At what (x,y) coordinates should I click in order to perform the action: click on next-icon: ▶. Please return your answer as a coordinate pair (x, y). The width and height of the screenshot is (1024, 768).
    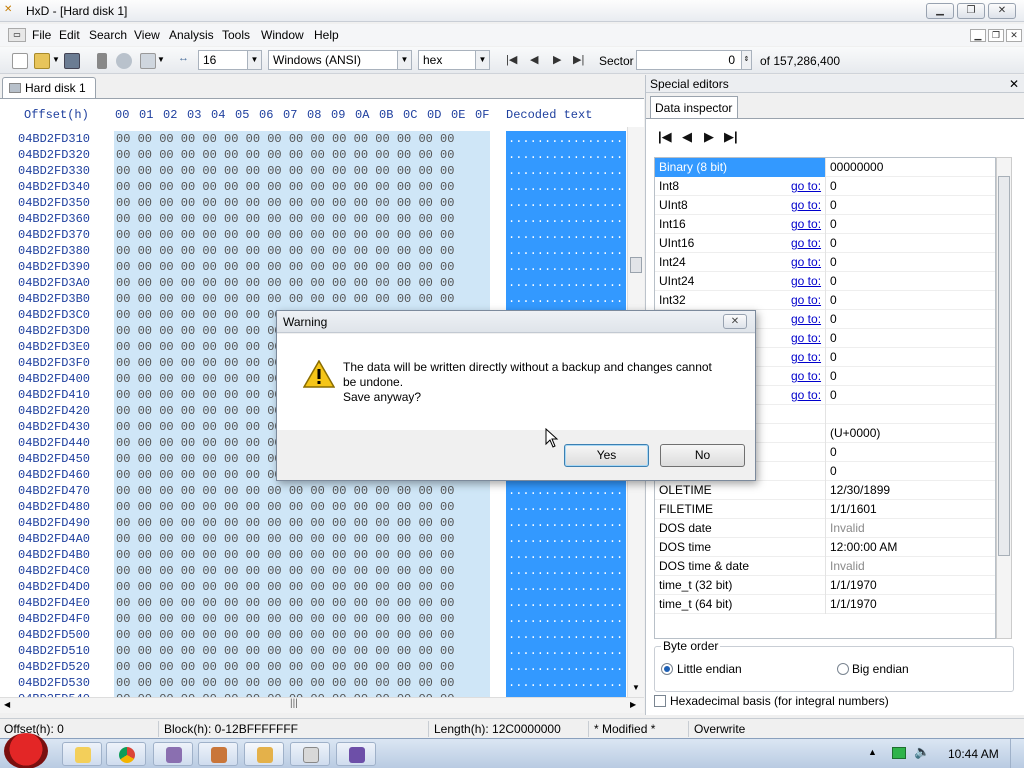
    Looking at the image, I should click on (709, 137).